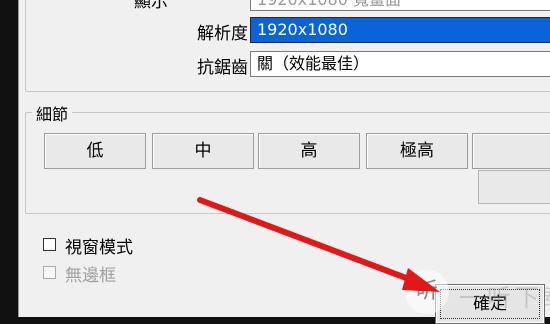 This screenshot has height=324, width=550. I want to click on display-mode-label: 顯示, so click(151, 6).